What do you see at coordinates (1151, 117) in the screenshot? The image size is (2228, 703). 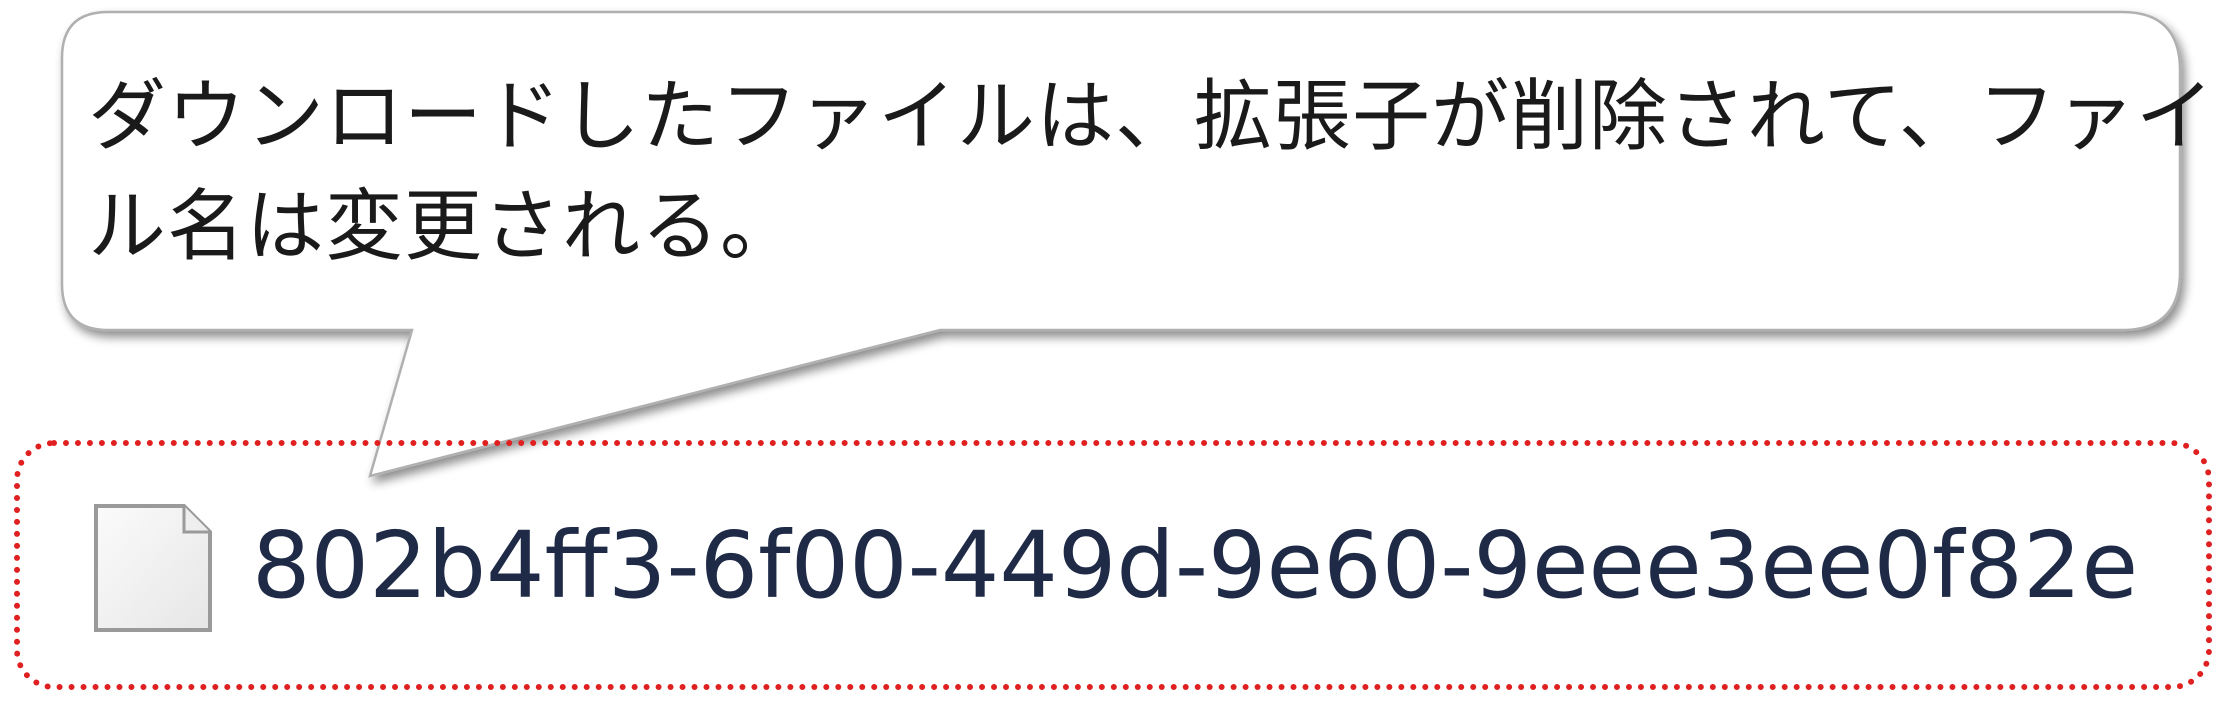 I see `callout-line-1: ダウンロードしたファイルは、拡張子が削除されて、ファイ` at bounding box center [1151, 117].